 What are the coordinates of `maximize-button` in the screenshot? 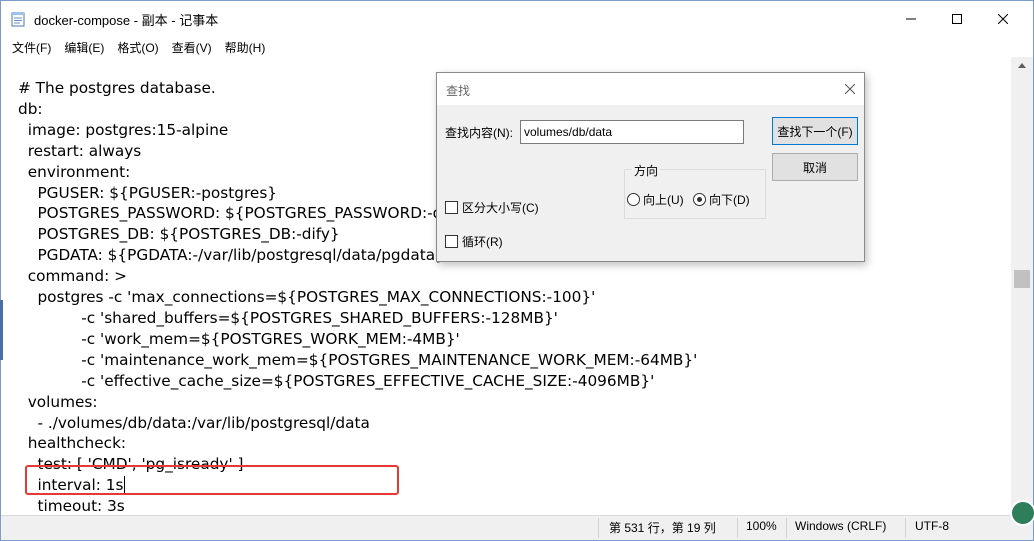 It's located at (957, 19).